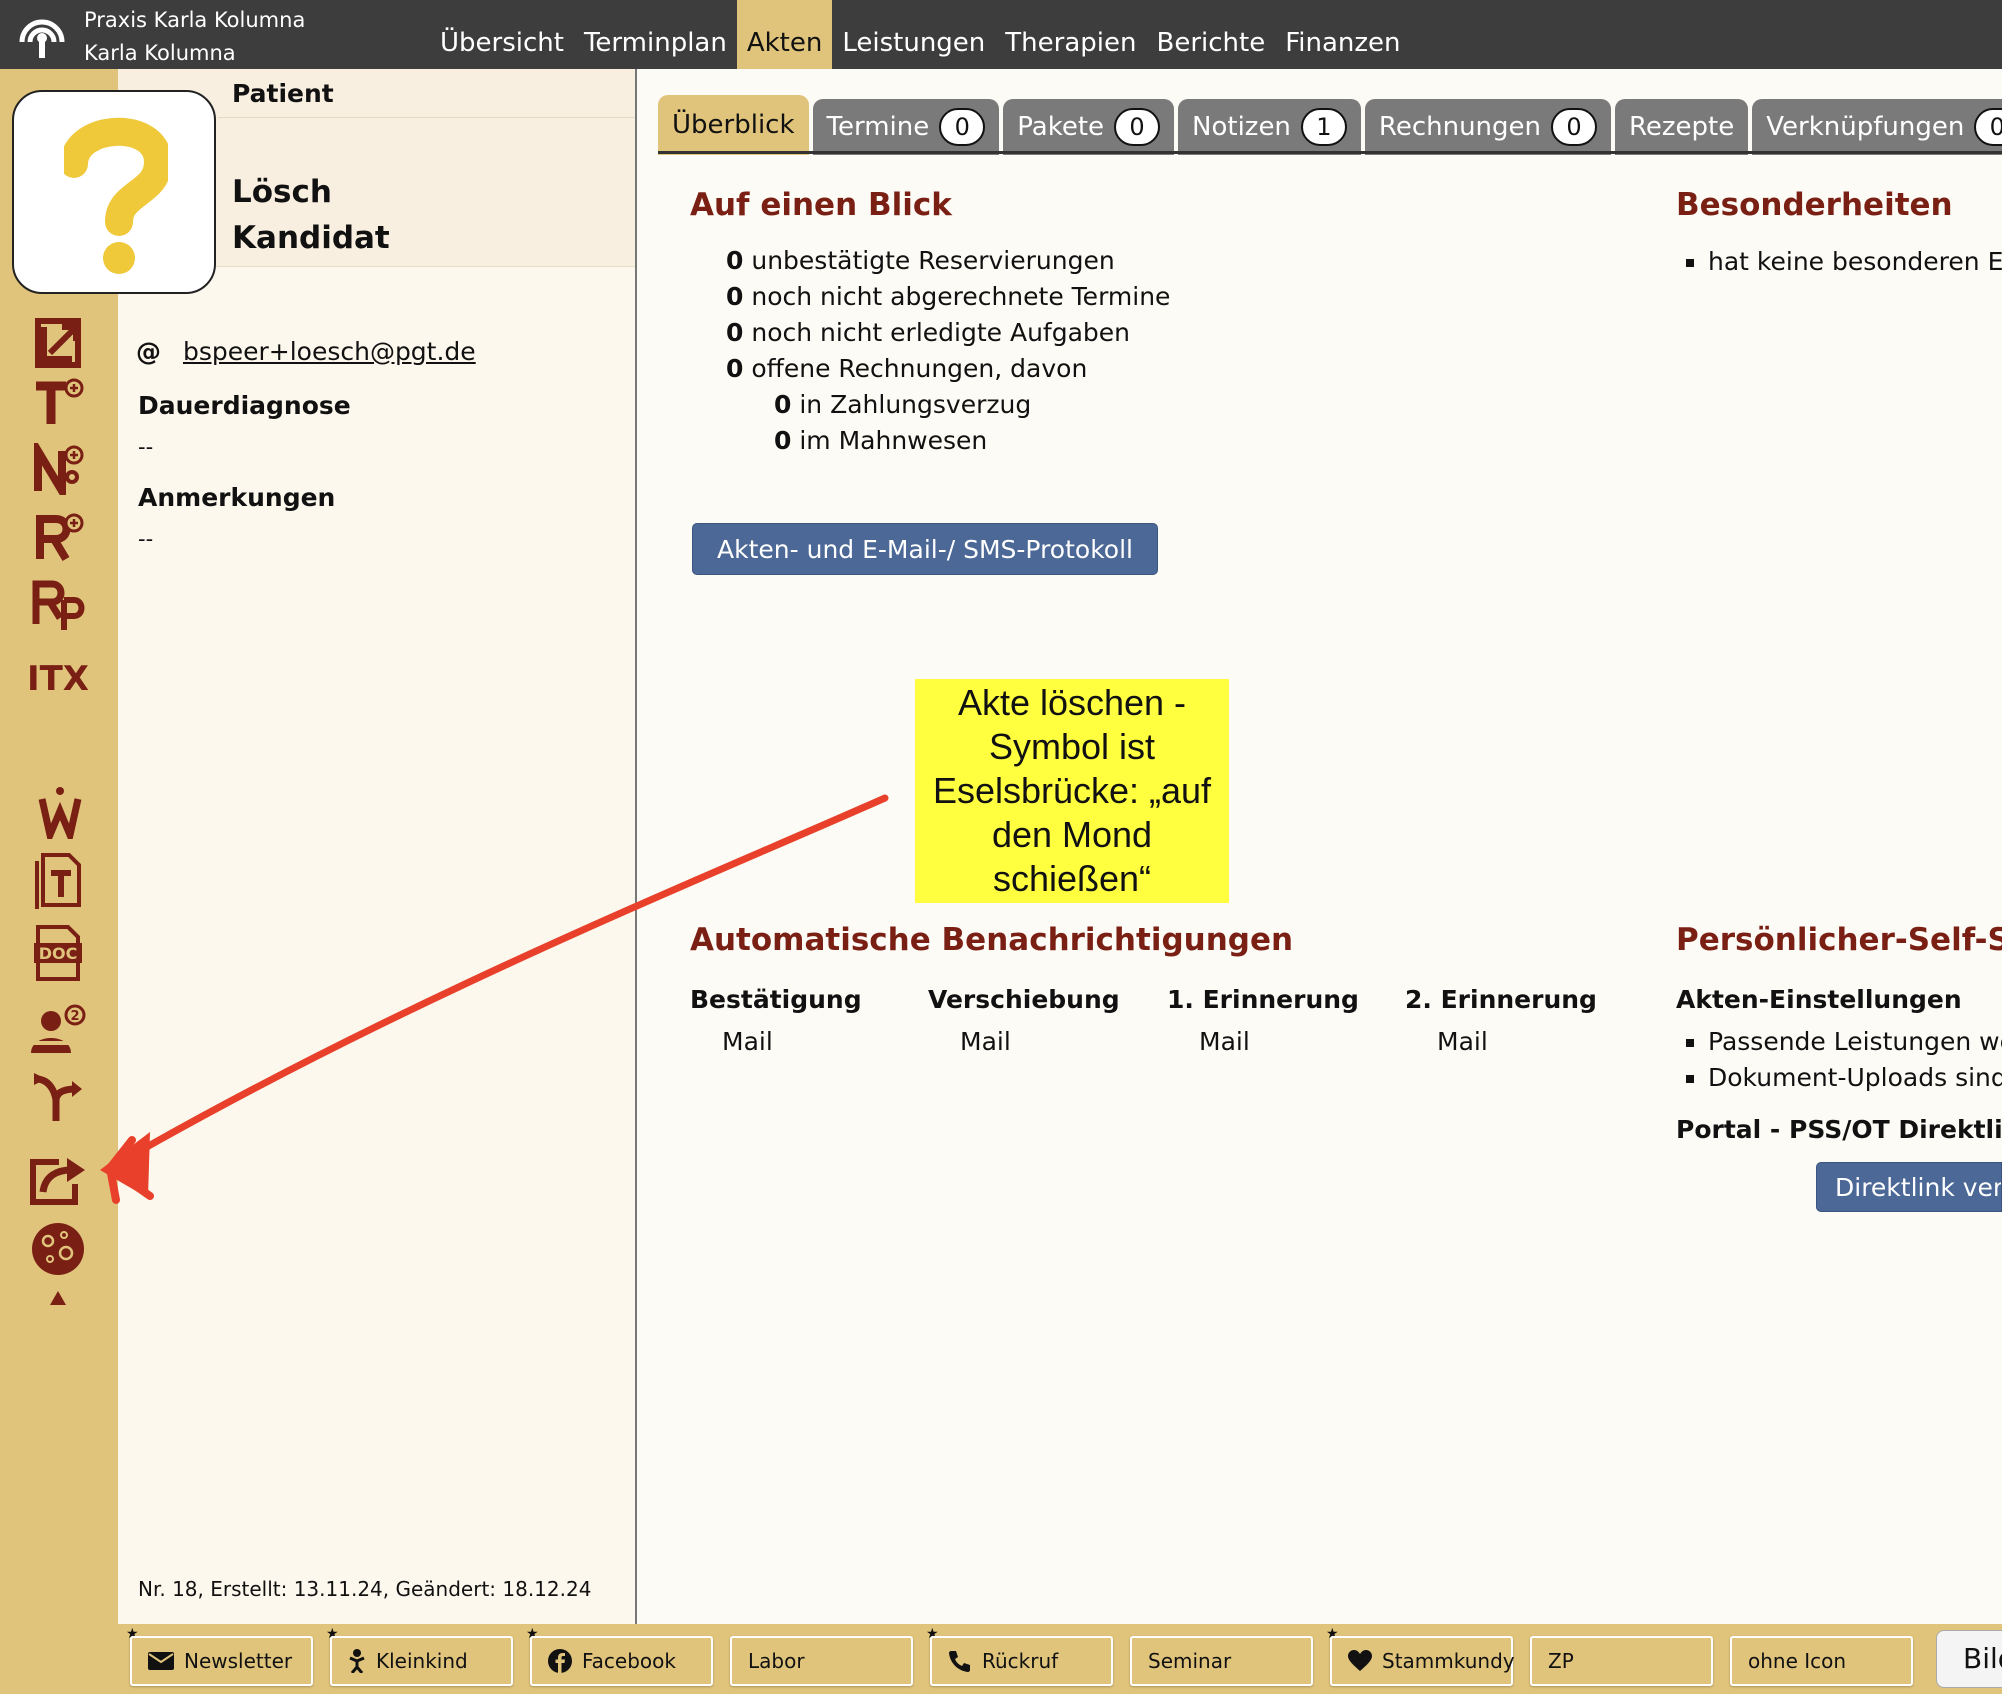 This screenshot has width=2002, height=1694. What do you see at coordinates (776, 1661) in the screenshot?
I see `tag-label: Labor` at bounding box center [776, 1661].